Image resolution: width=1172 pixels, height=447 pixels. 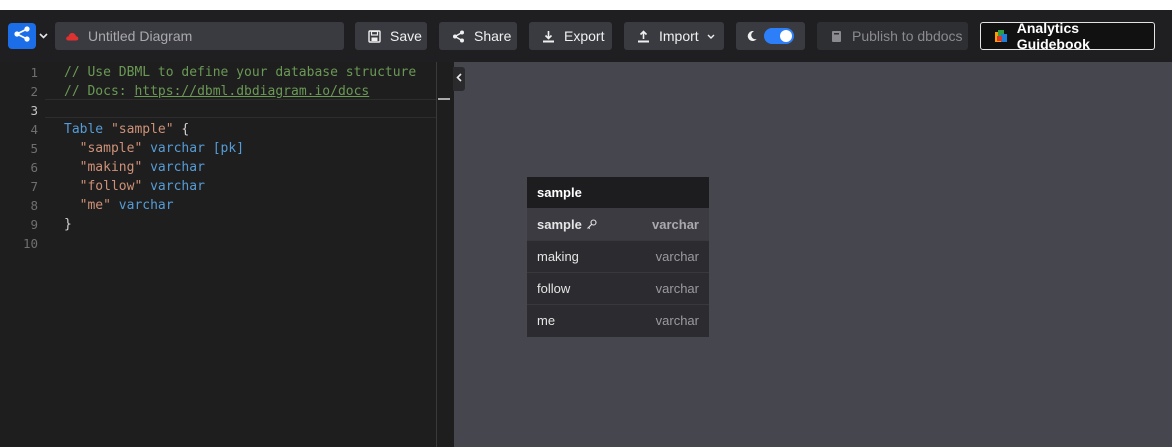 What do you see at coordinates (30, 243) in the screenshot?
I see `line-number: 10` at bounding box center [30, 243].